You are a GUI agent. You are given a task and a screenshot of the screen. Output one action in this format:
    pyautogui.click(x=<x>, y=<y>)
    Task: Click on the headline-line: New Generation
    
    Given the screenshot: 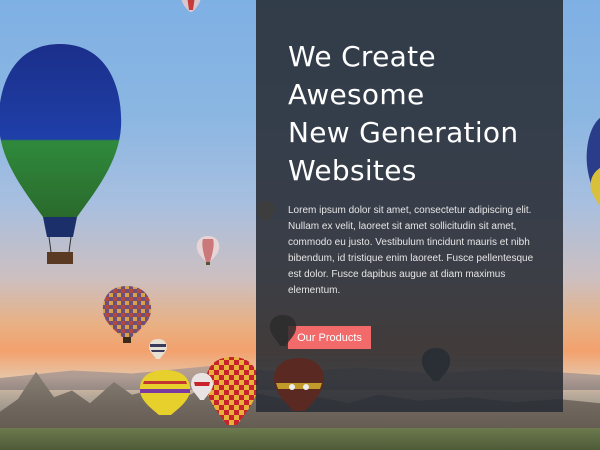 What is the action you would take?
    pyautogui.click(x=403, y=132)
    